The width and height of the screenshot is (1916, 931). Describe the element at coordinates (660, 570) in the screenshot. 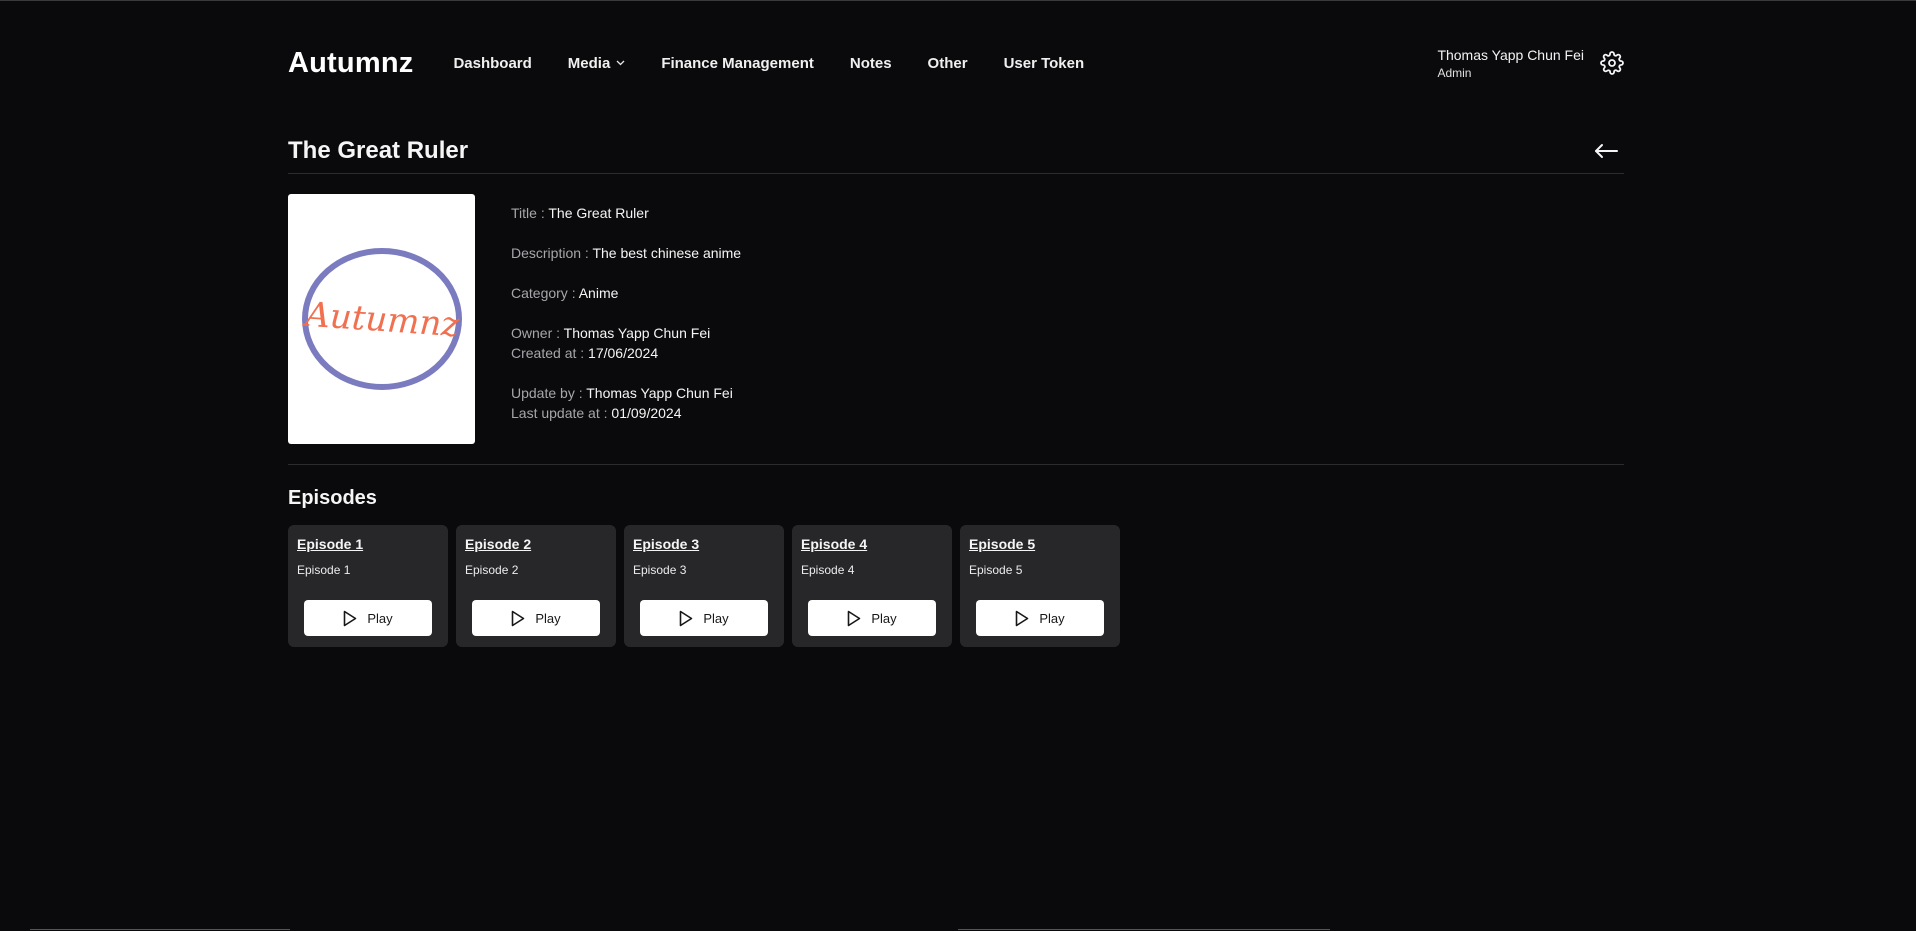

I see `episode-subtitle: Episode 3` at that location.